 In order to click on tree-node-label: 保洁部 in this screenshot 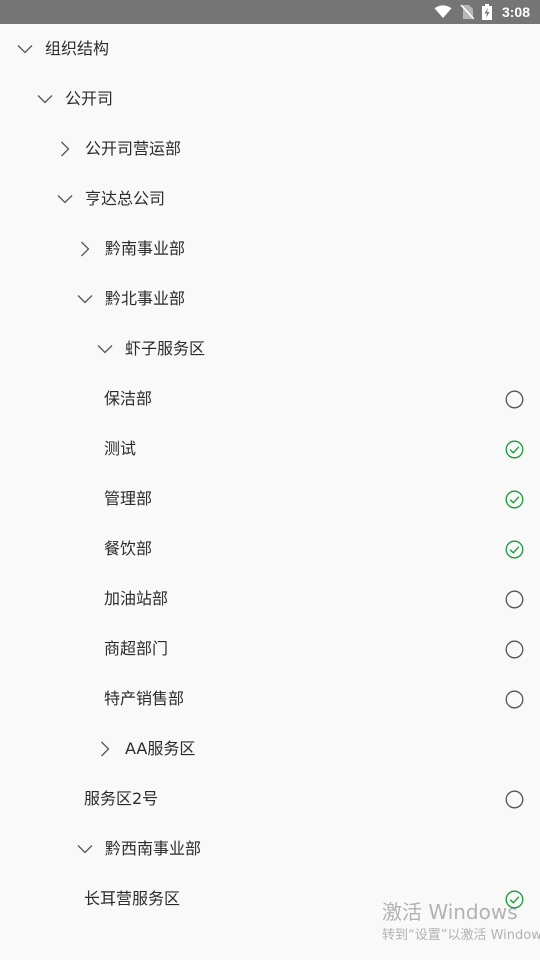, I will do `click(128, 398)`.